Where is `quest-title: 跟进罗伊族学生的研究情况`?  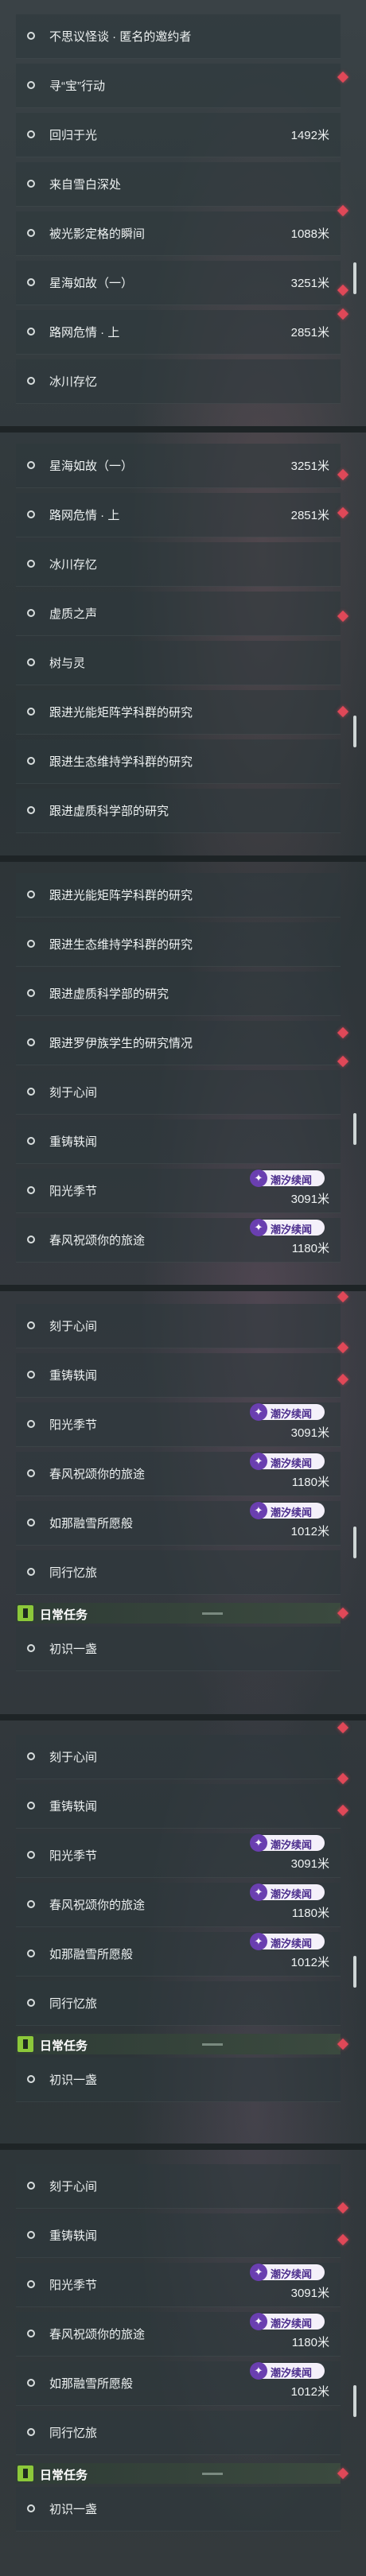 quest-title: 跟进罗伊族学生的研究情况 is located at coordinates (121, 1044).